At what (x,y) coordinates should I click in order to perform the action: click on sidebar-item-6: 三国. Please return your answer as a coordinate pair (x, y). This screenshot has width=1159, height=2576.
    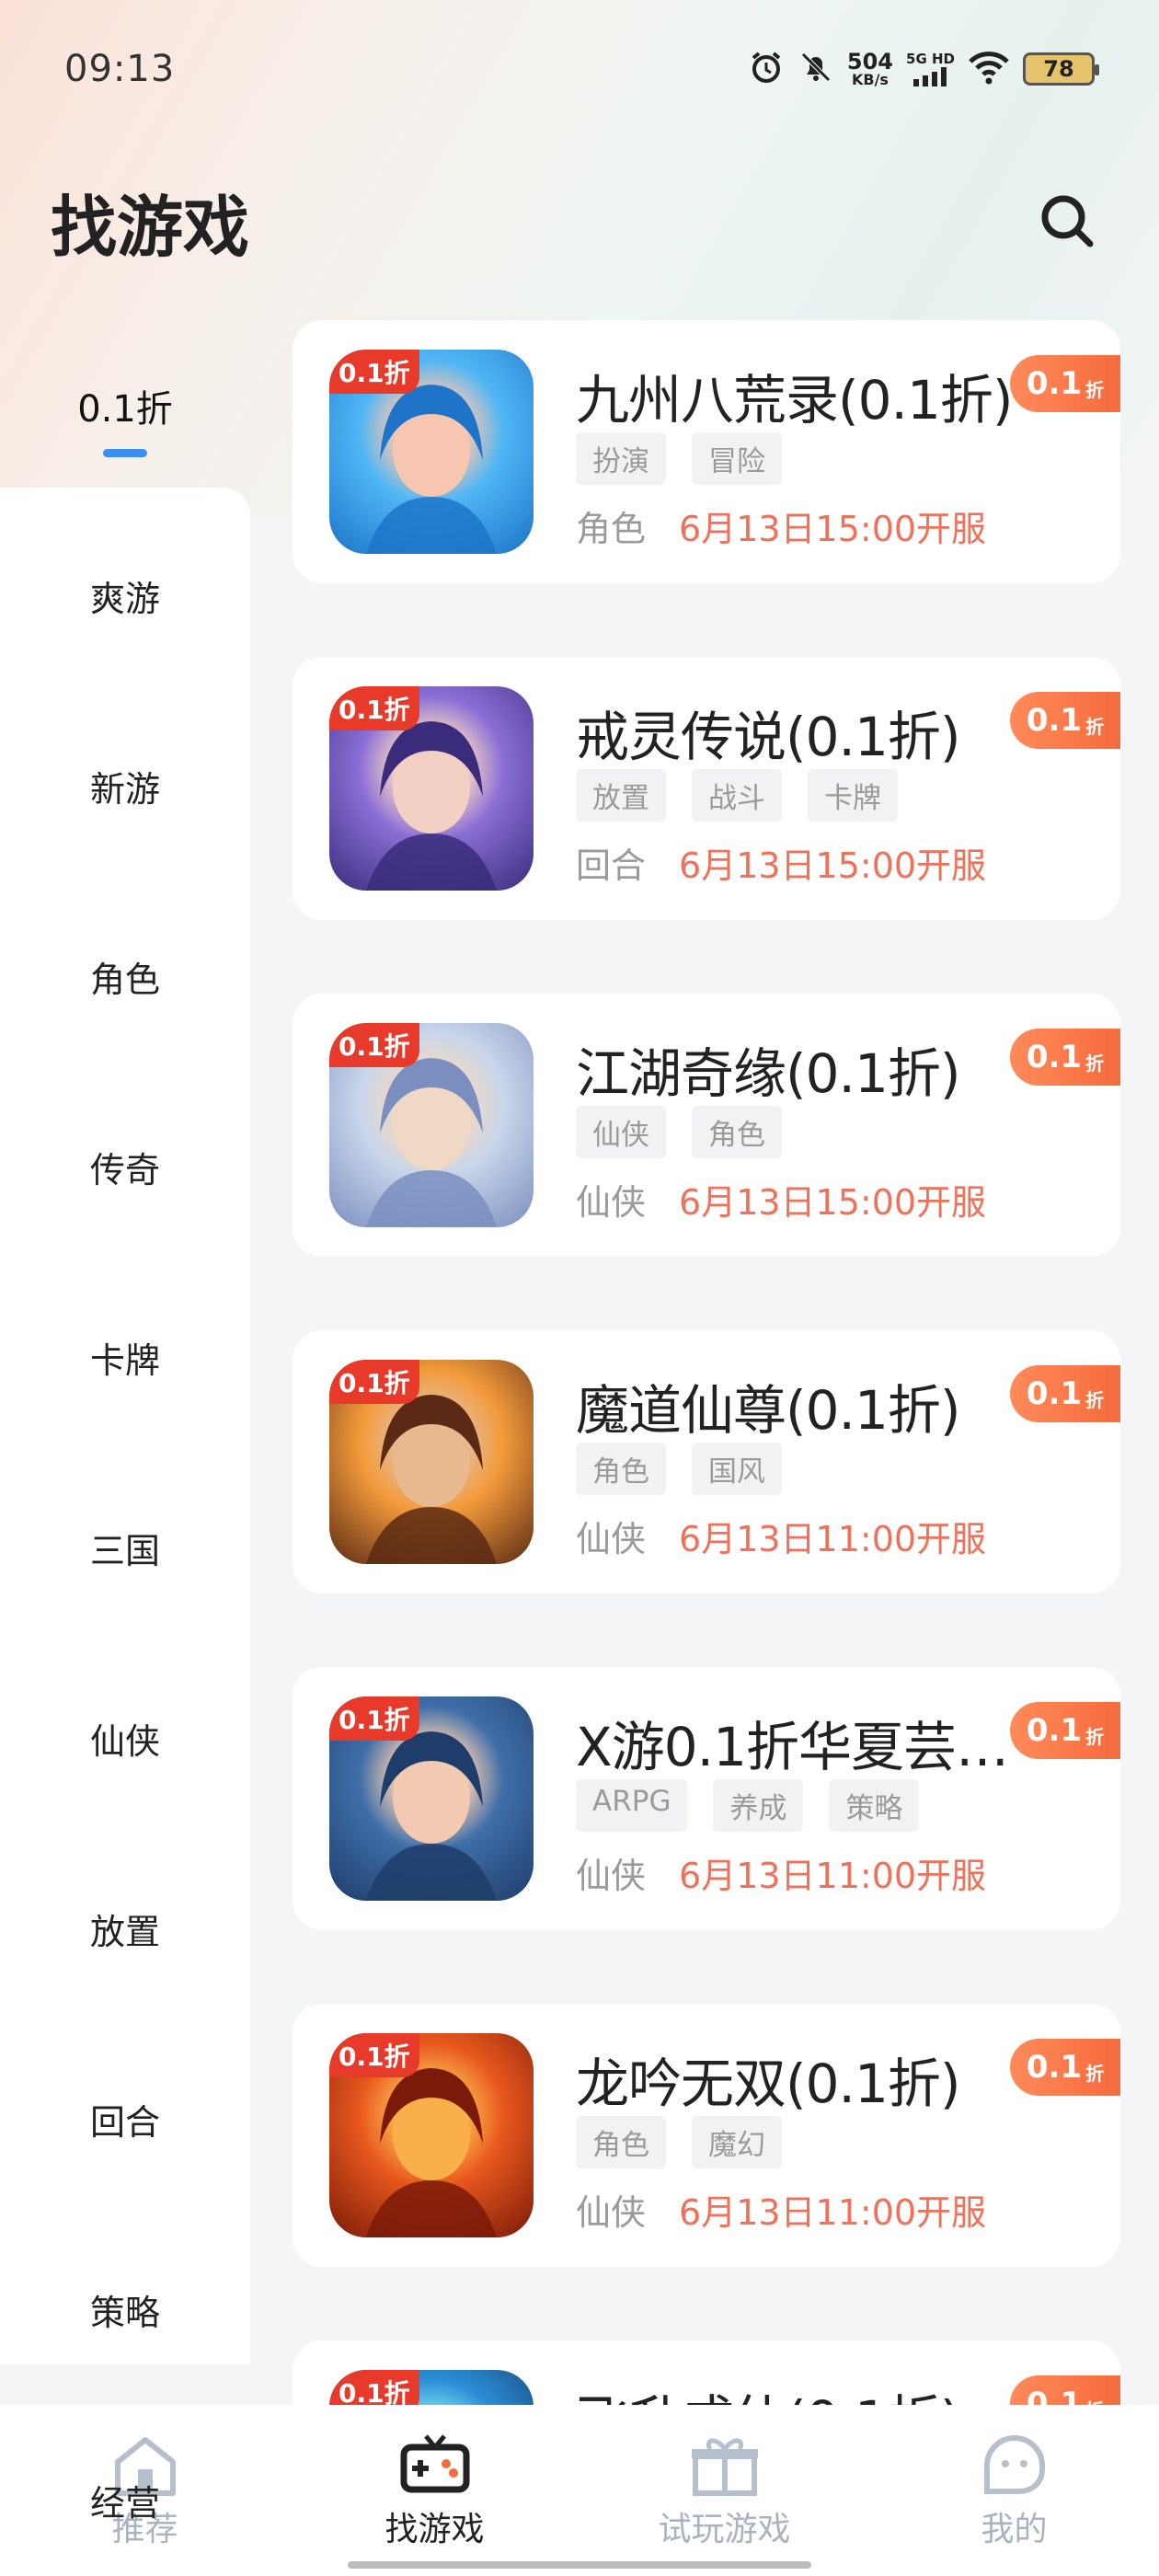
    Looking at the image, I should click on (125, 1548).